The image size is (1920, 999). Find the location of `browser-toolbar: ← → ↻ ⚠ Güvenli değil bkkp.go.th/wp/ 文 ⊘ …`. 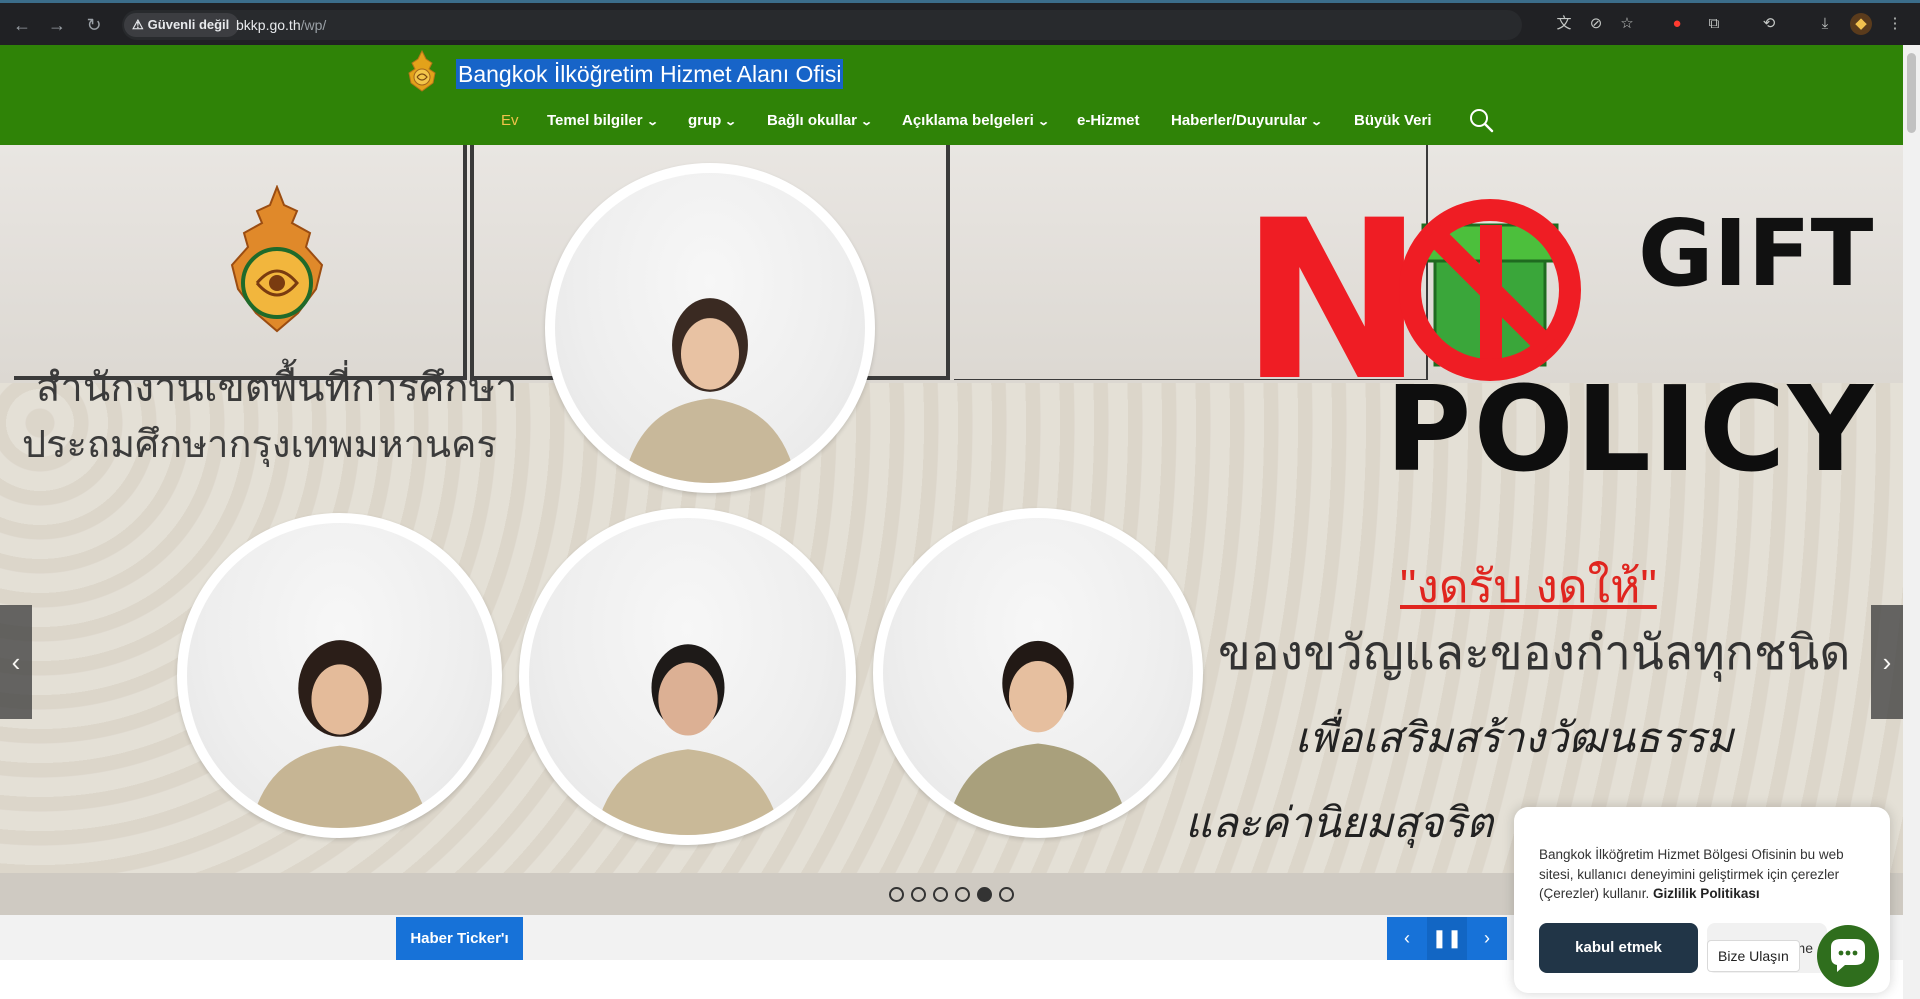

browser-toolbar: ← → ↻ ⚠ Güvenli değil bkkp.go.th/wp/ 文 ⊘ … is located at coordinates (960, 22).